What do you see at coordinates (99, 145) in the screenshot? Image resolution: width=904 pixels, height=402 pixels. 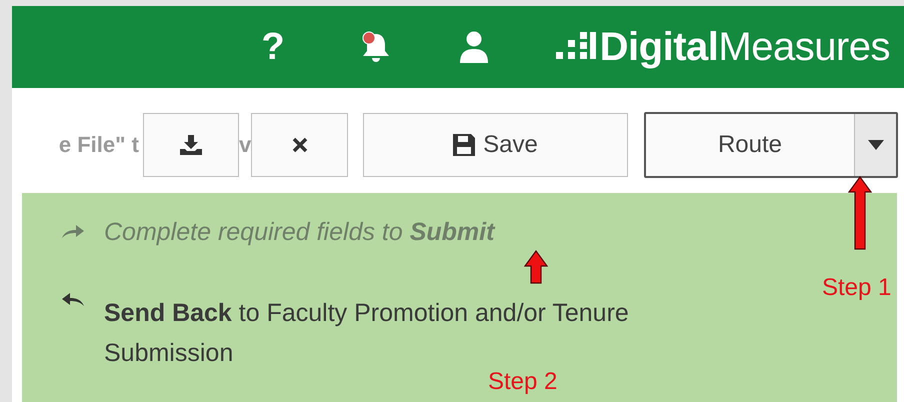 I see `background-text: e File" t` at bounding box center [99, 145].